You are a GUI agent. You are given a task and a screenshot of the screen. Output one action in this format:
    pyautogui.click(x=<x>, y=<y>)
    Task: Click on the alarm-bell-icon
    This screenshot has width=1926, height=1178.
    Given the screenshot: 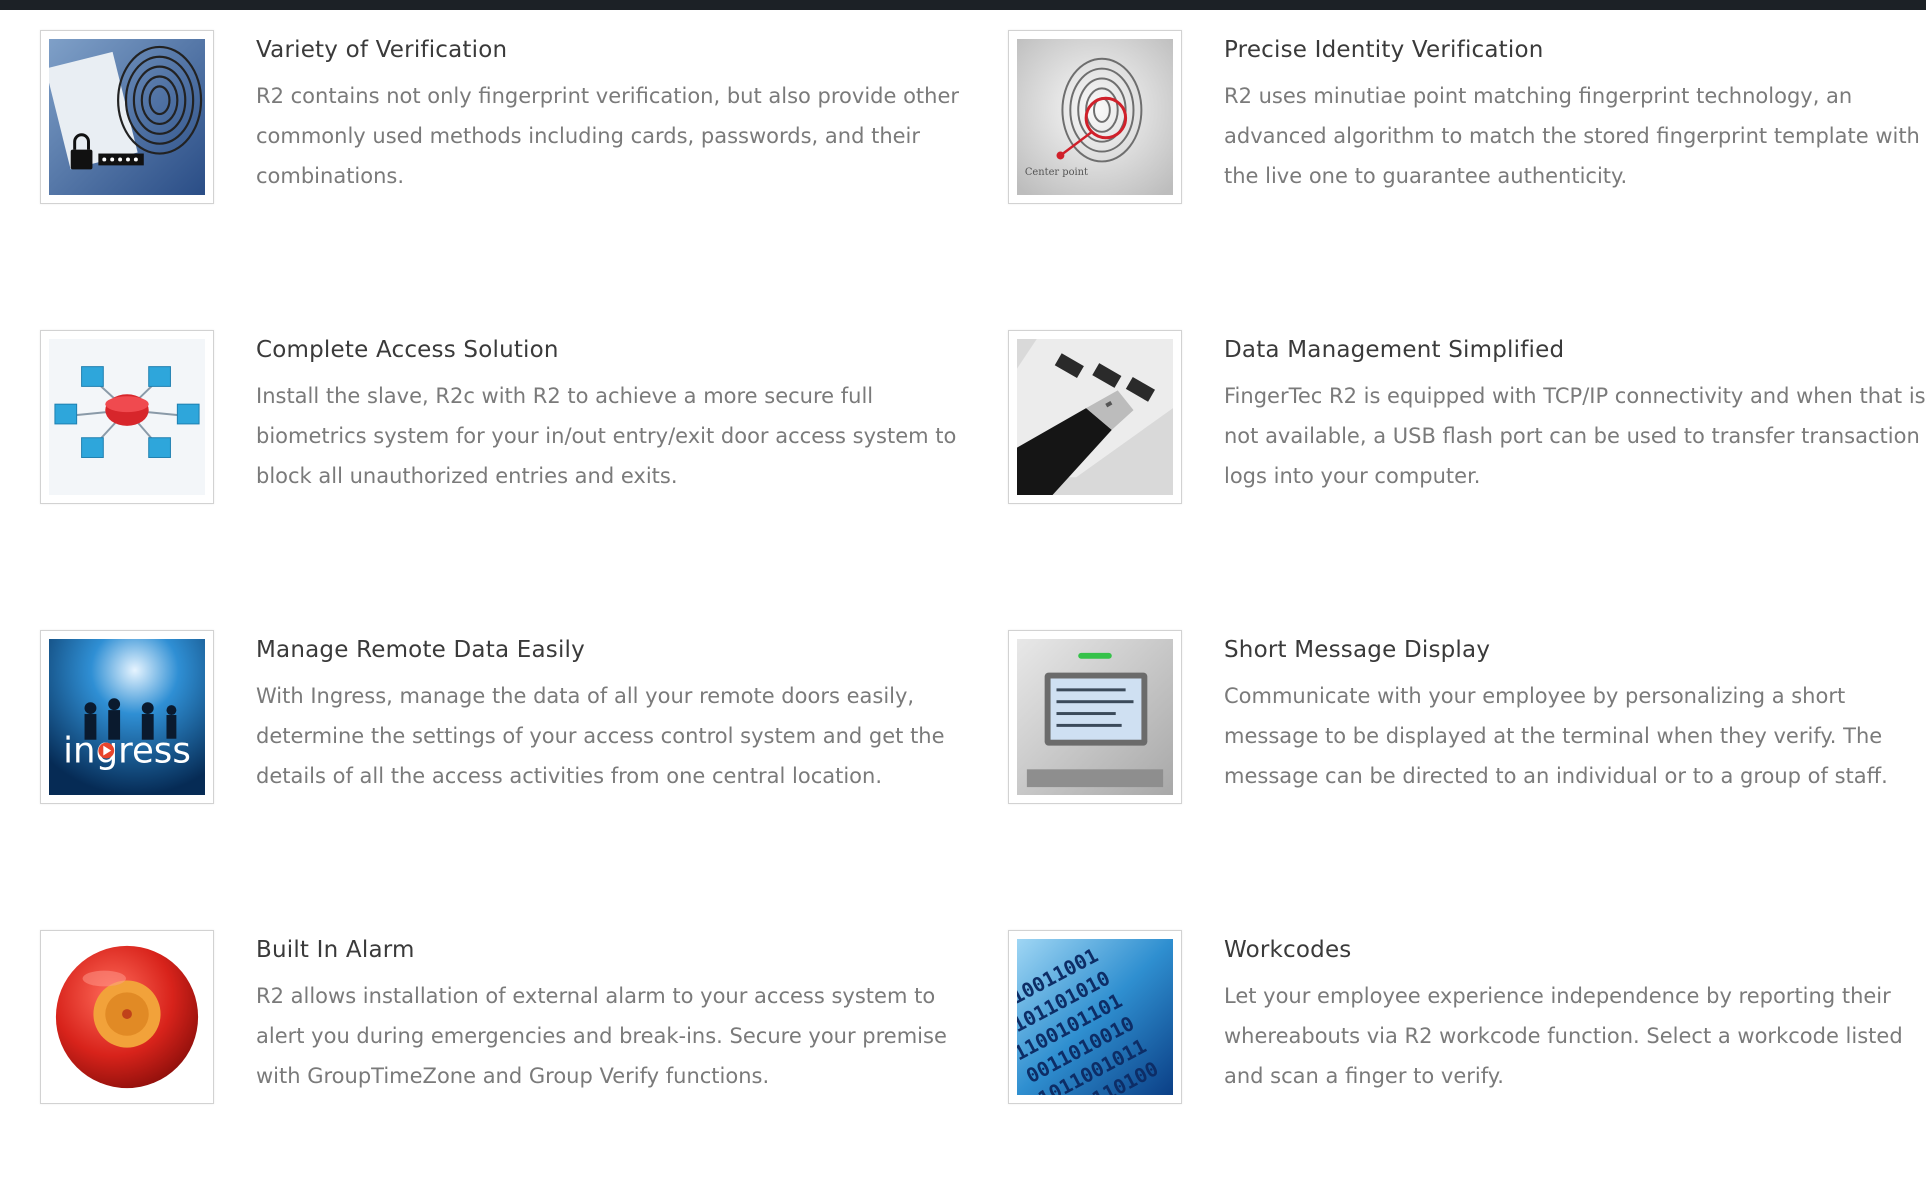 What is the action you would take?
    pyautogui.click(x=127, y=1017)
    